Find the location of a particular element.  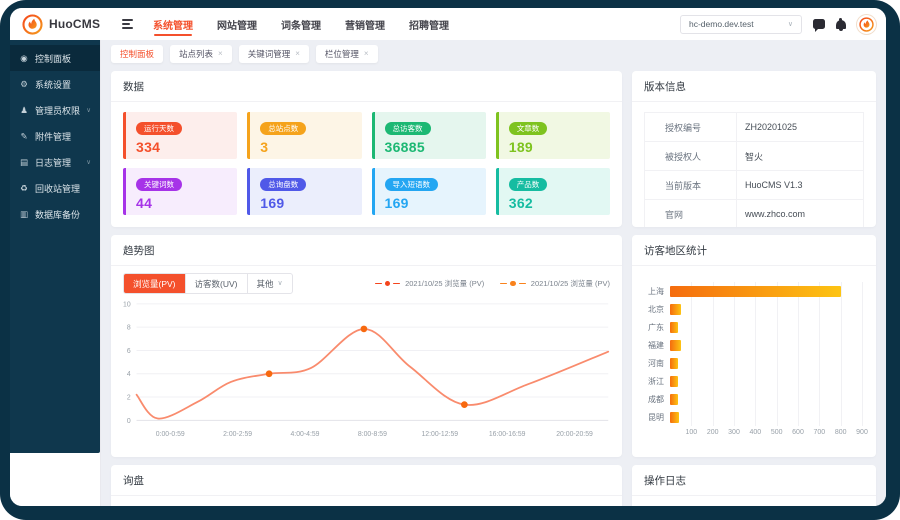

app-logo: HuoCMS is located at coordinates (65, 24).